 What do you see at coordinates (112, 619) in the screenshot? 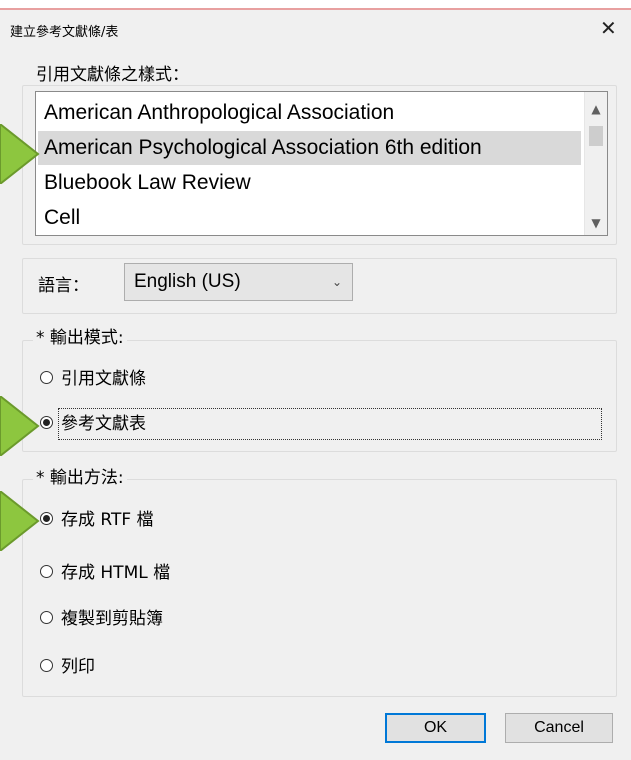
I see `radio-label: 複製到剪貼簿` at bounding box center [112, 619].